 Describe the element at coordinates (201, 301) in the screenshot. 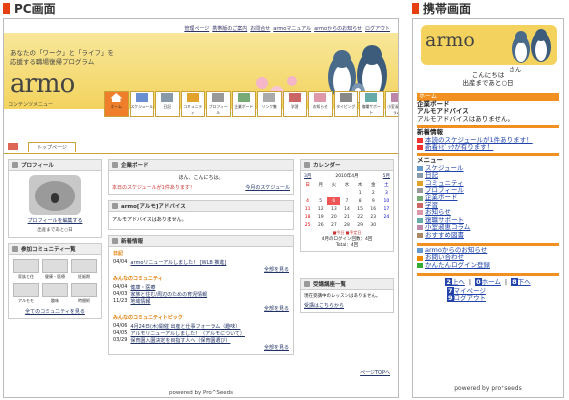

I see `community-news-item: 11/23 地域情報` at that location.